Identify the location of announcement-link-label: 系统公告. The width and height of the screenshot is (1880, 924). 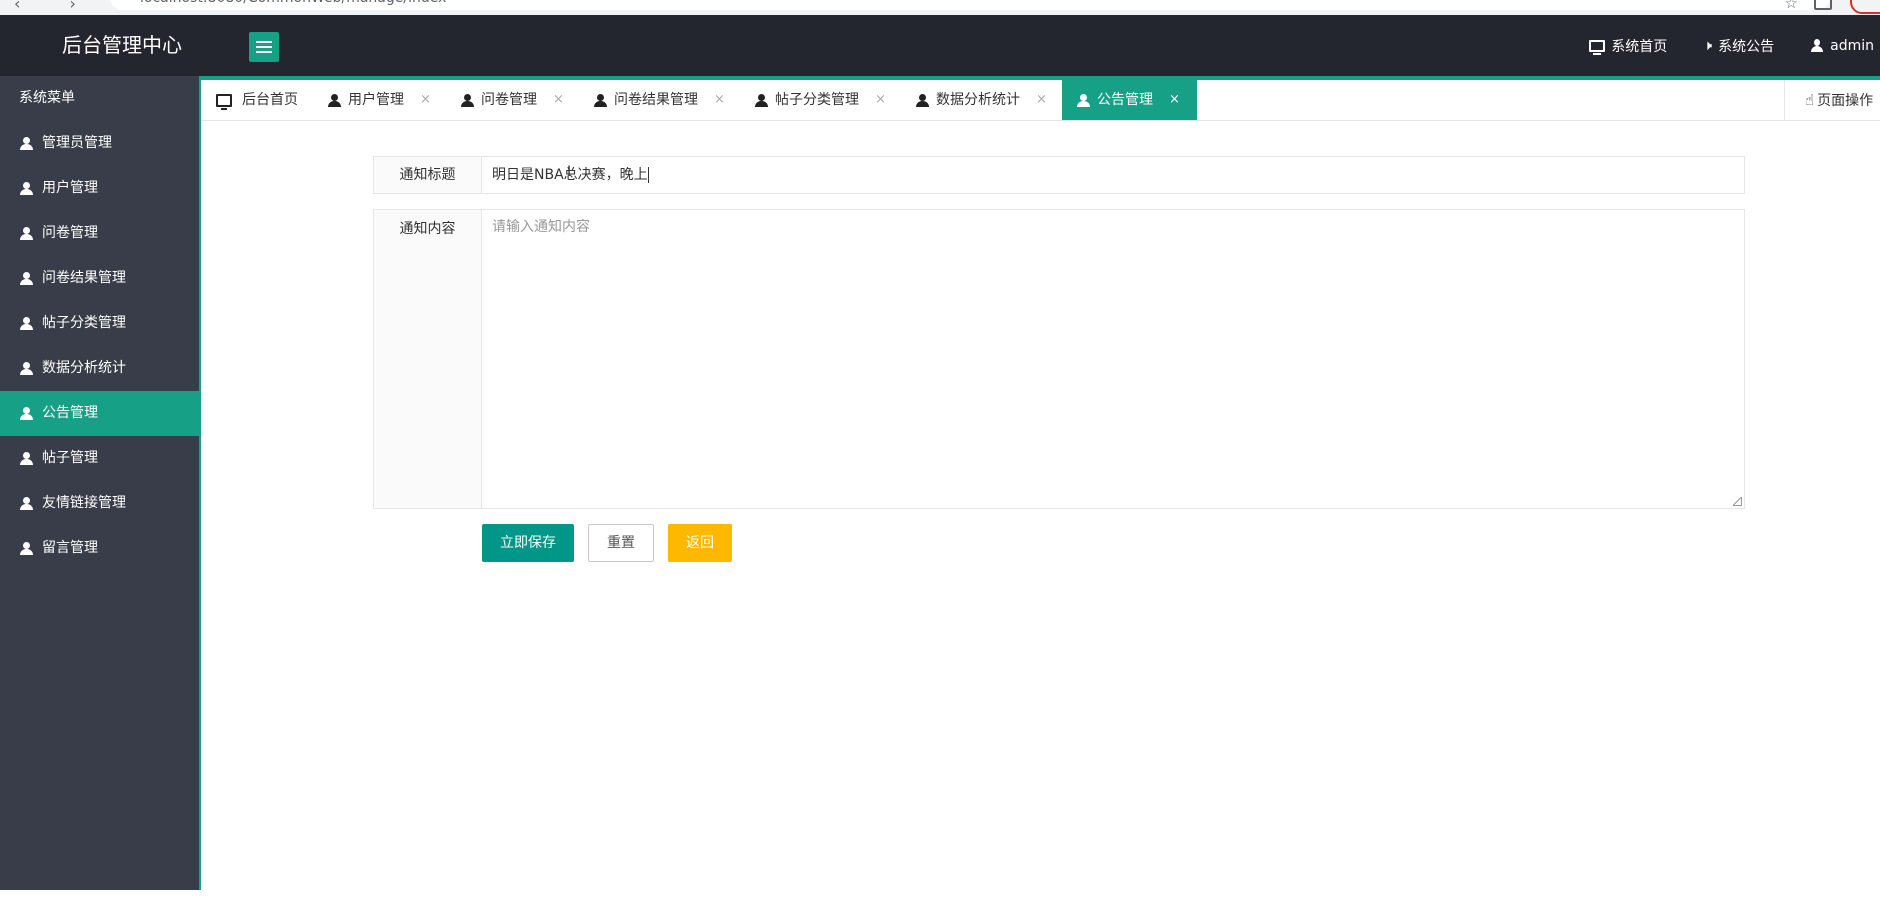
(1746, 46).